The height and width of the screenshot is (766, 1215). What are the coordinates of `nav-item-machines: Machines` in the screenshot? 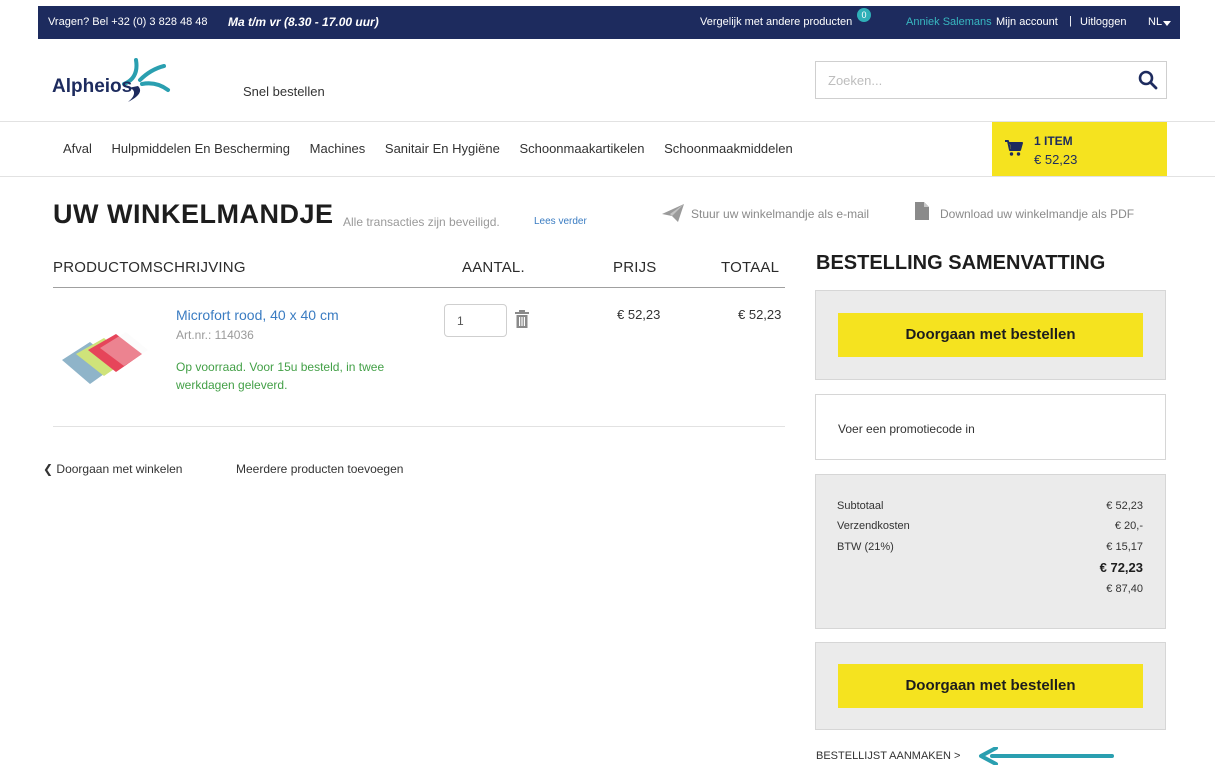 It's located at (338, 148).